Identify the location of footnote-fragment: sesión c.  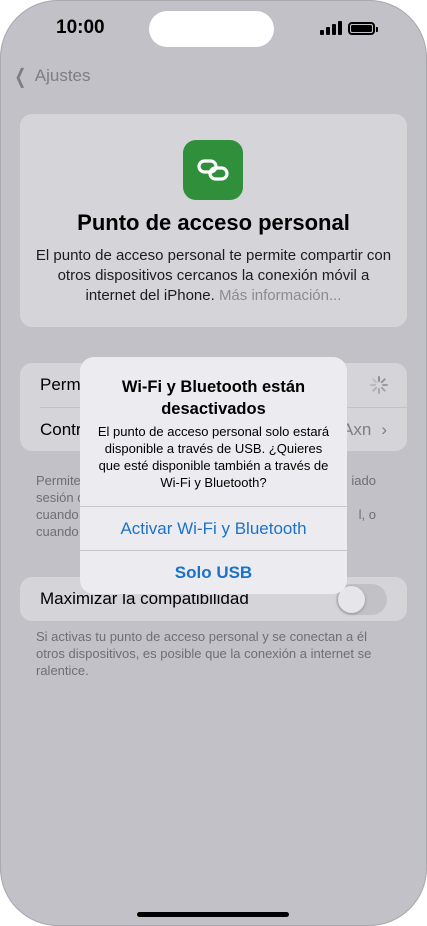
(60, 497).